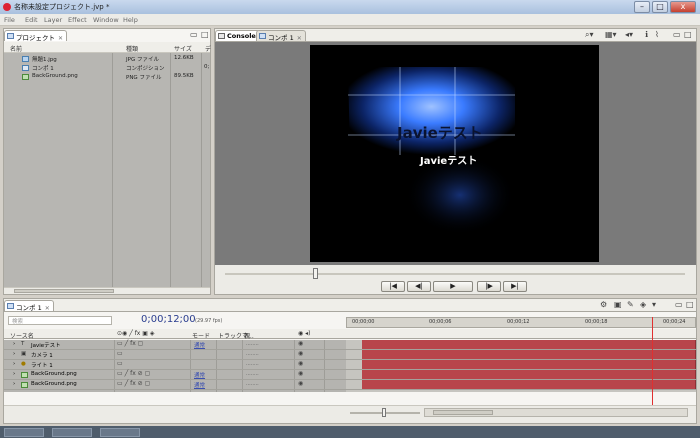  I want to click on col-name: 名前, so click(16, 48).